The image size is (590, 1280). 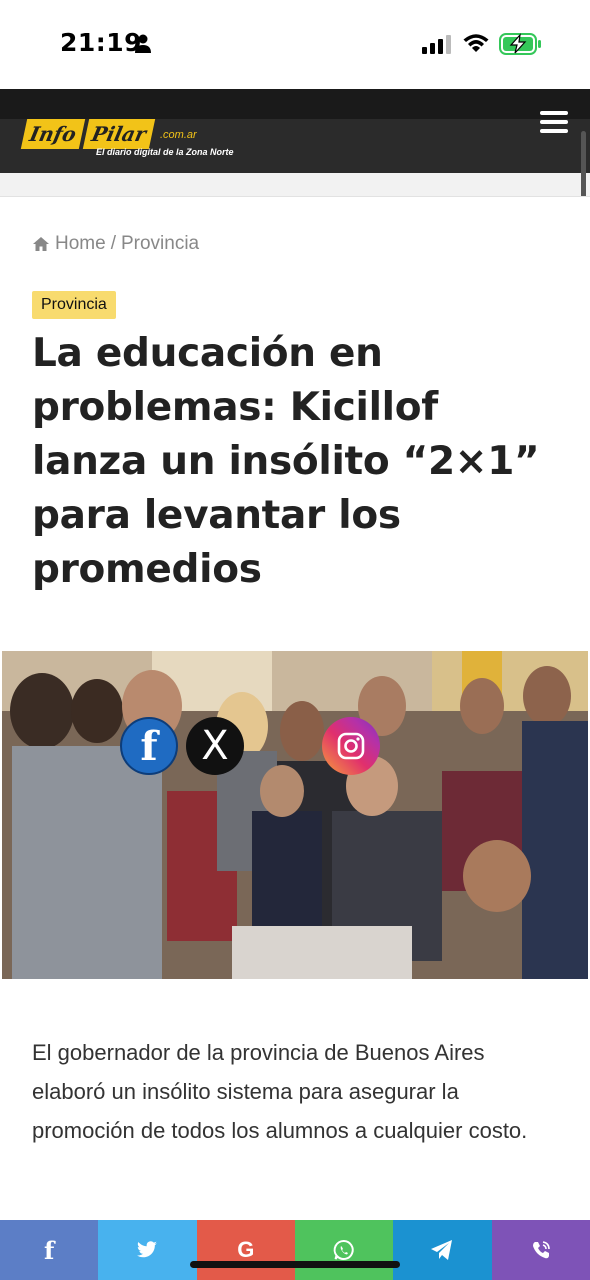 I want to click on status-bar: 21:19, so click(x=295, y=44).